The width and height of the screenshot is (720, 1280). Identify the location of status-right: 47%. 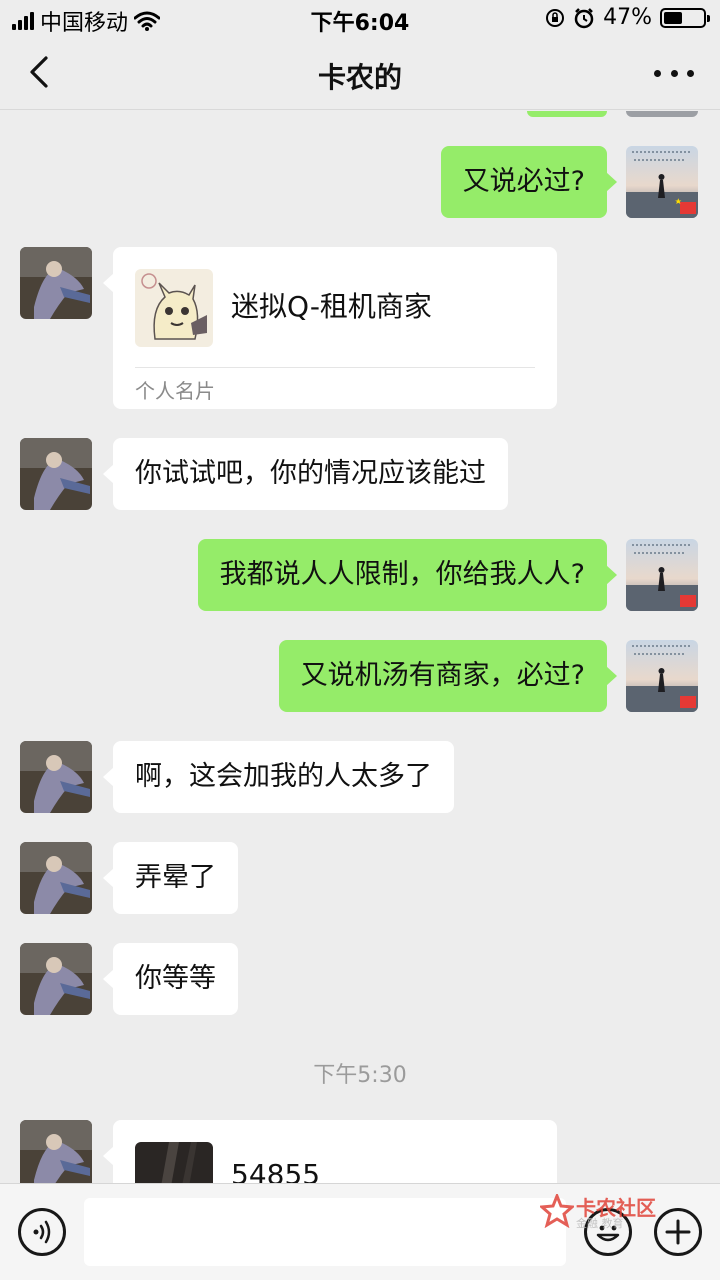
(627, 17).